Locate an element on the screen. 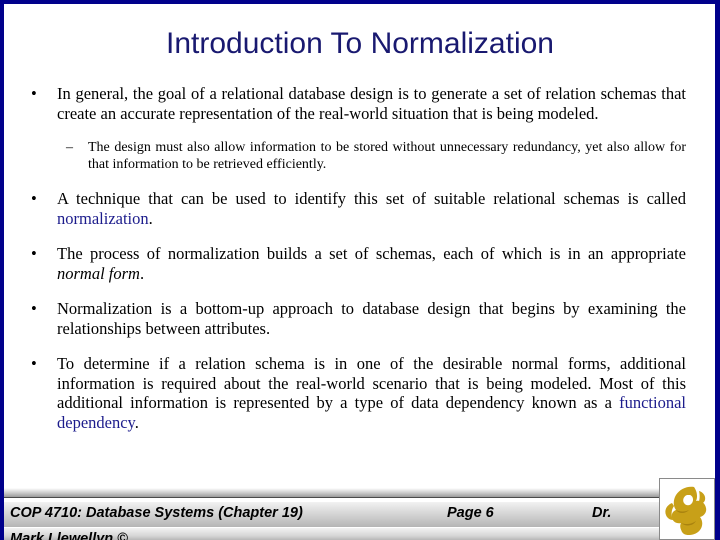 This screenshot has width=720, height=540. ucf-pegasus-logo is located at coordinates (687, 509).